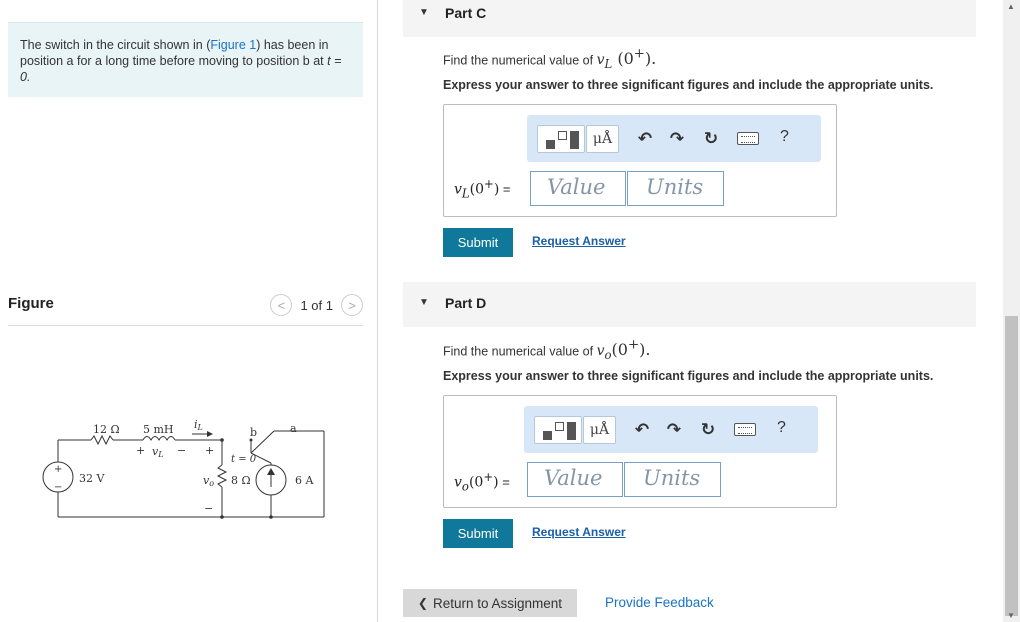 The height and width of the screenshot is (622, 1020). Describe the element at coordinates (209, 450) in the screenshot. I see `vo-plus: +` at that location.